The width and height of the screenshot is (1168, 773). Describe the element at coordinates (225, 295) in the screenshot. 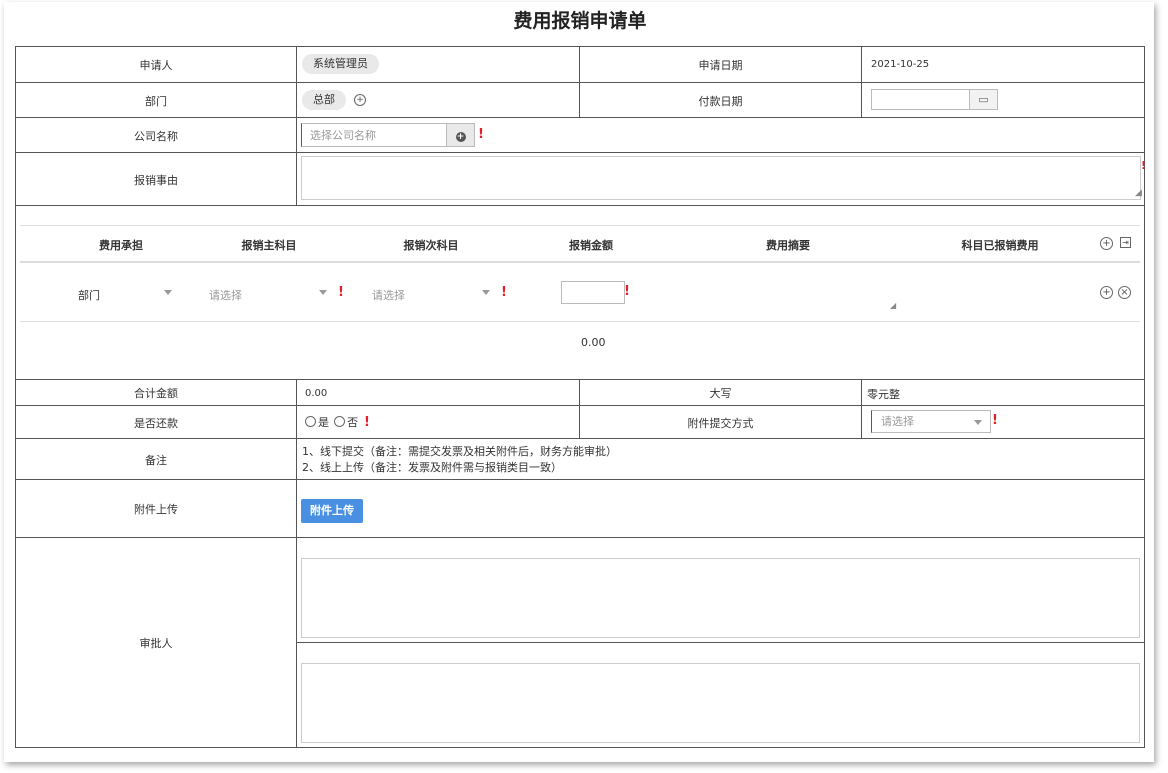

I see `main-subject-select: 请选择` at that location.